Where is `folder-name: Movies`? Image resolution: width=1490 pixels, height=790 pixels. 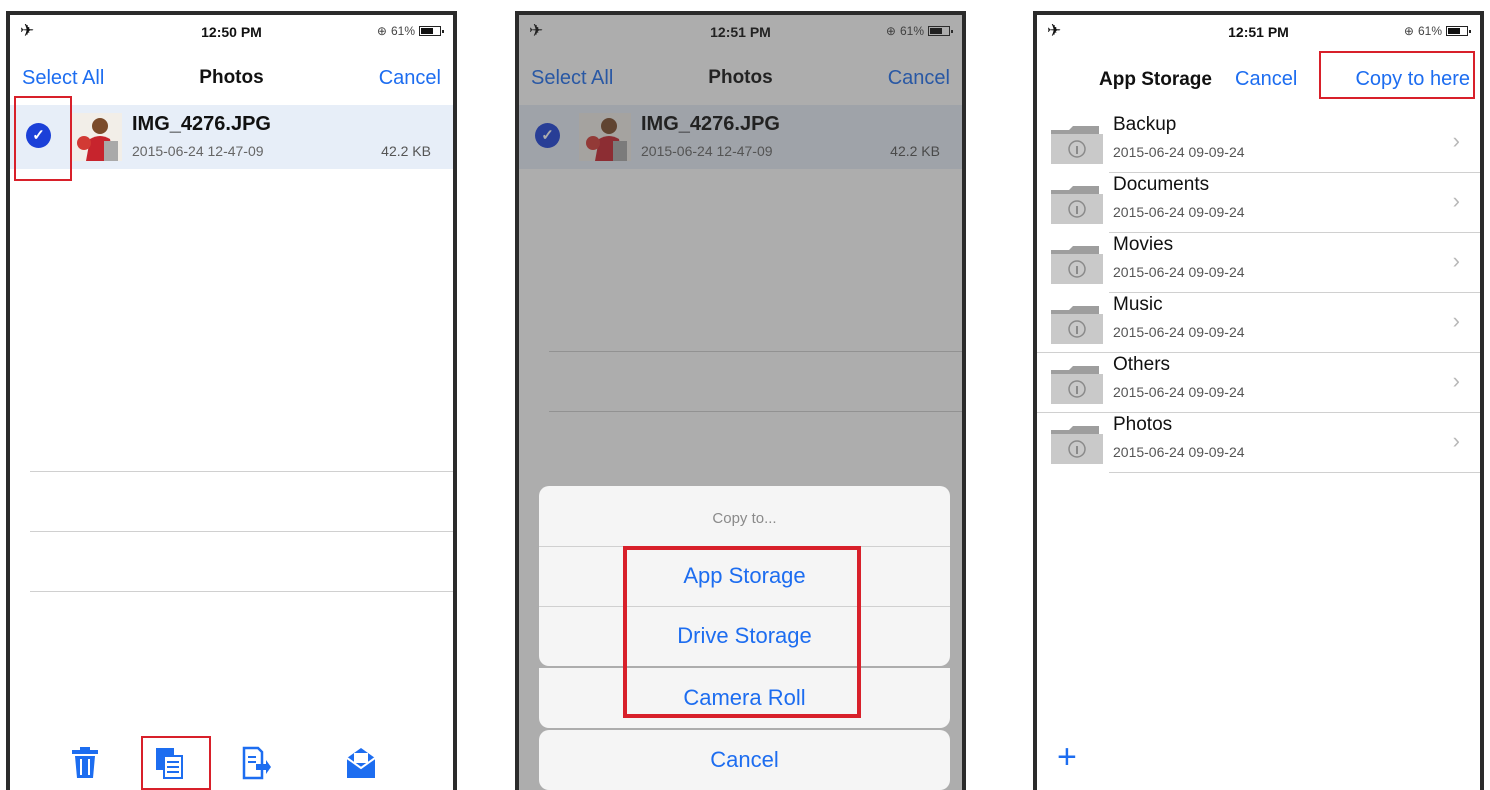 folder-name: Movies is located at coordinates (1143, 244).